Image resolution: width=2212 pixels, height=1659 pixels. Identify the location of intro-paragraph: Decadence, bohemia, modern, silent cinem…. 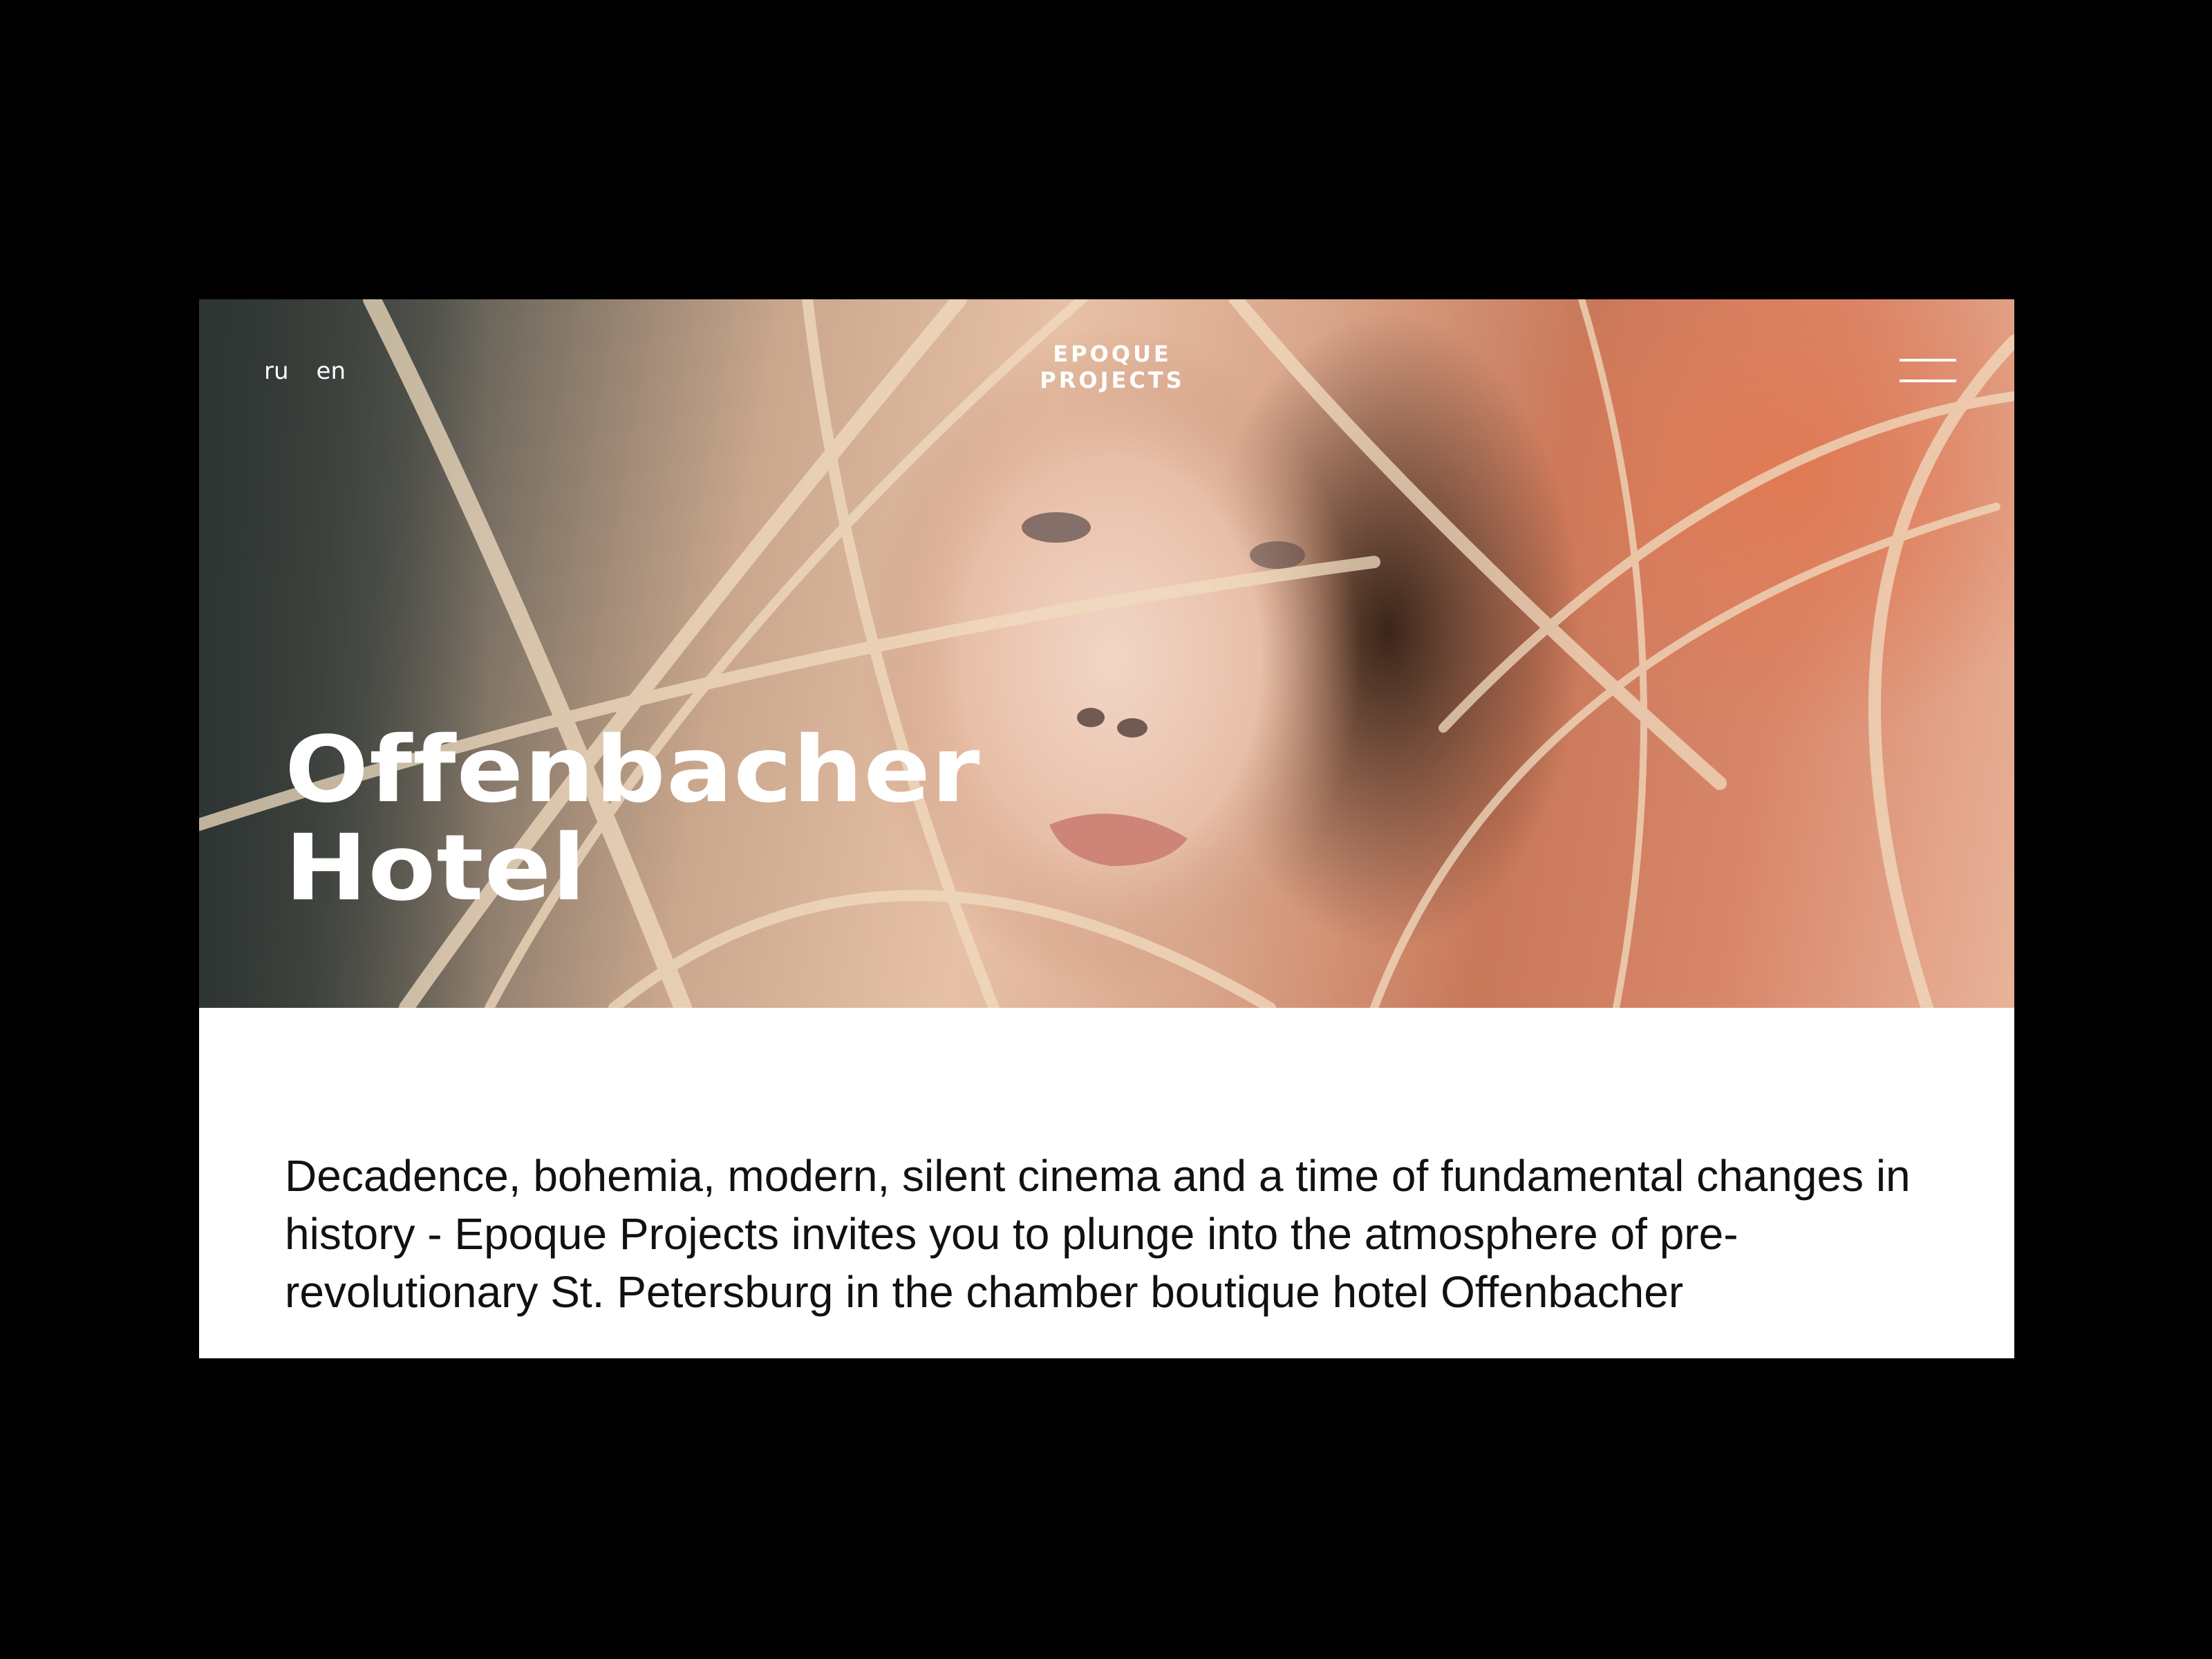
(1098, 1234).